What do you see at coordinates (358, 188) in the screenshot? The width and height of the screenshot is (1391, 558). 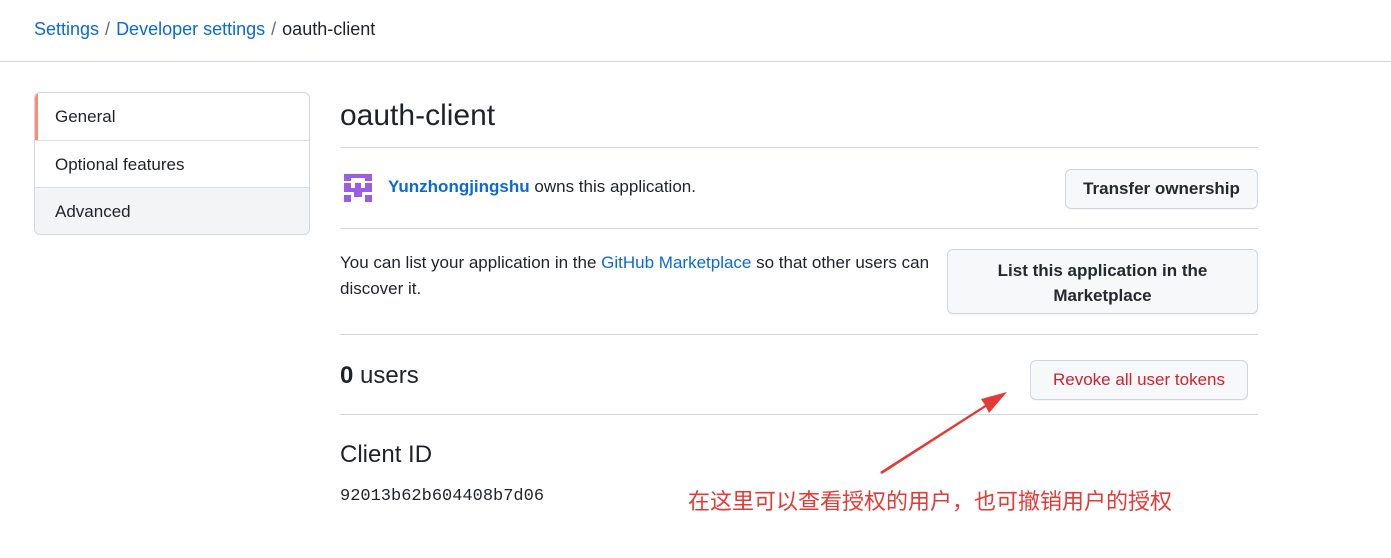 I see `identicon-avatar-icon` at bounding box center [358, 188].